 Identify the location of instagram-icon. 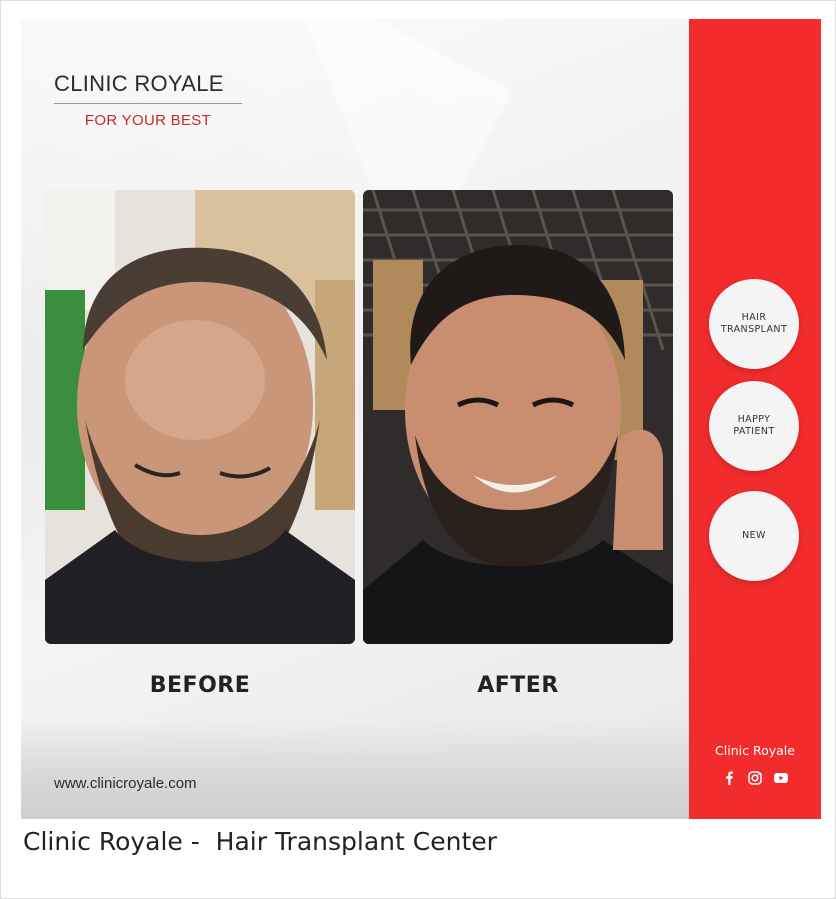
(755, 778).